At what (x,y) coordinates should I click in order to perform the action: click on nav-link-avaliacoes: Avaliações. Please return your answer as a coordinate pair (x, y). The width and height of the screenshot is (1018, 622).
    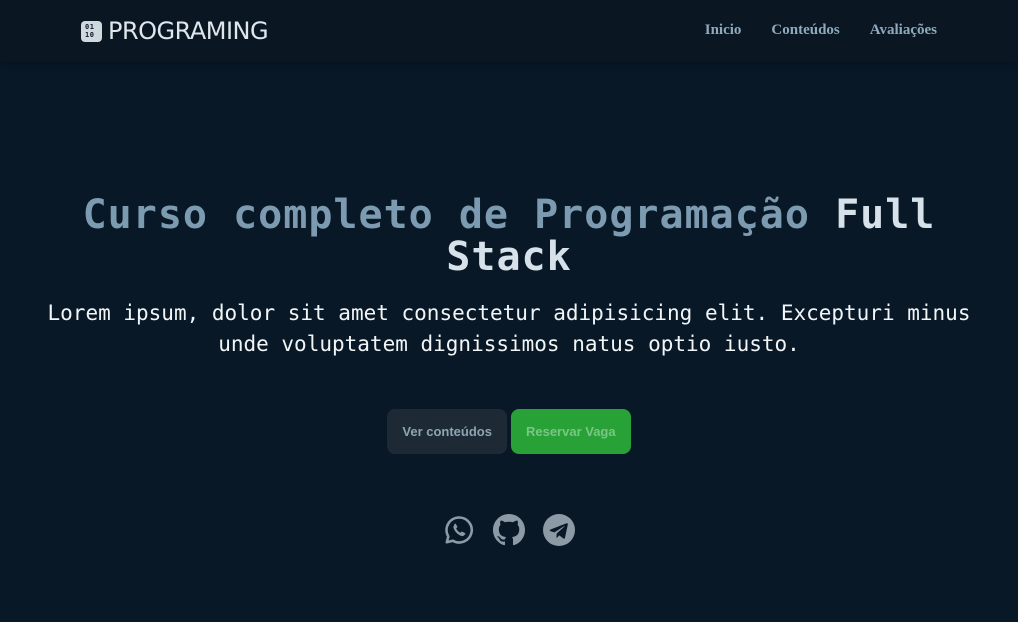
    Looking at the image, I should click on (903, 30).